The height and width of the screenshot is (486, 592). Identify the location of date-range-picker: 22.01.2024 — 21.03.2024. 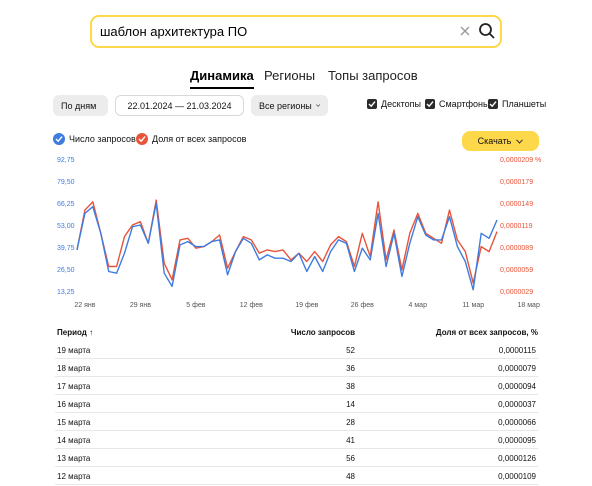
(179, 105).